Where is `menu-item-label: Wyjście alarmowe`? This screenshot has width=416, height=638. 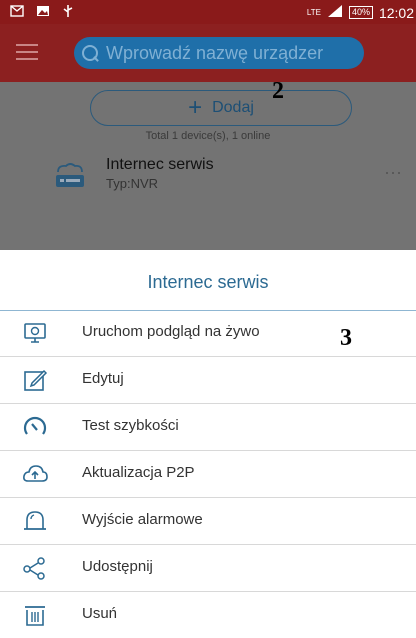 menu-item-label: Wyjście alarmowe is located at coordinates (142, 519).